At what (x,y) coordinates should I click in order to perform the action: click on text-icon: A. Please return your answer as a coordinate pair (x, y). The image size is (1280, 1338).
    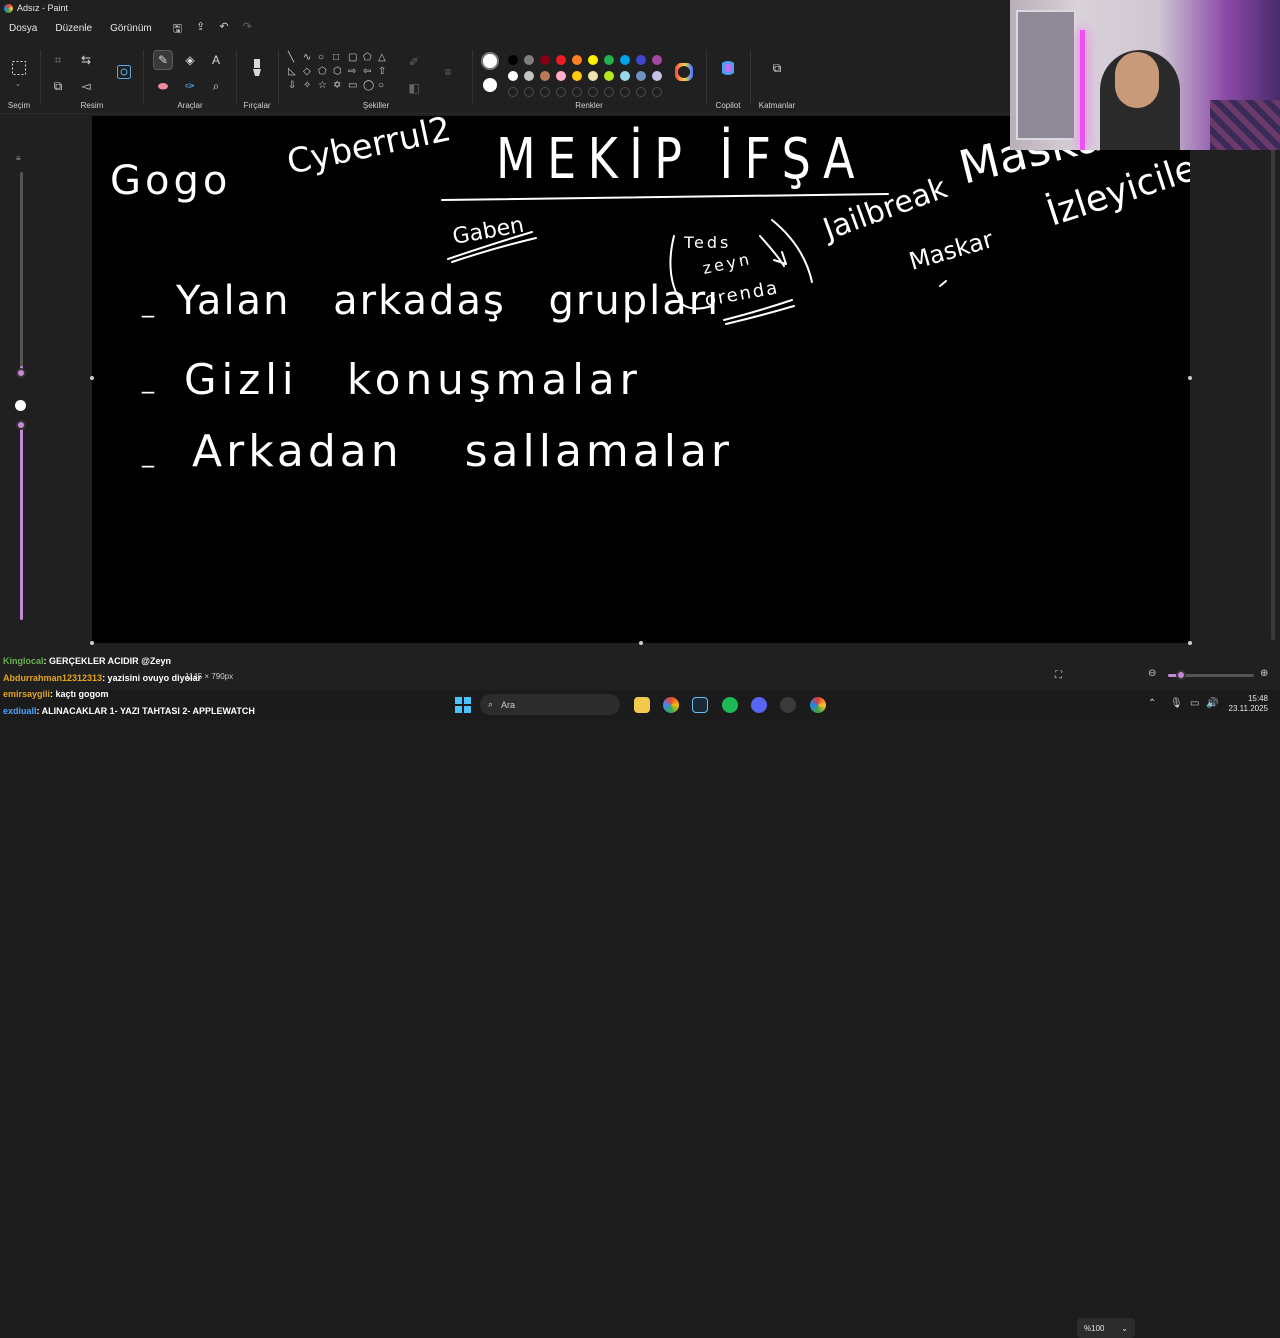
    Looking at the image, I should click on (216, 60).